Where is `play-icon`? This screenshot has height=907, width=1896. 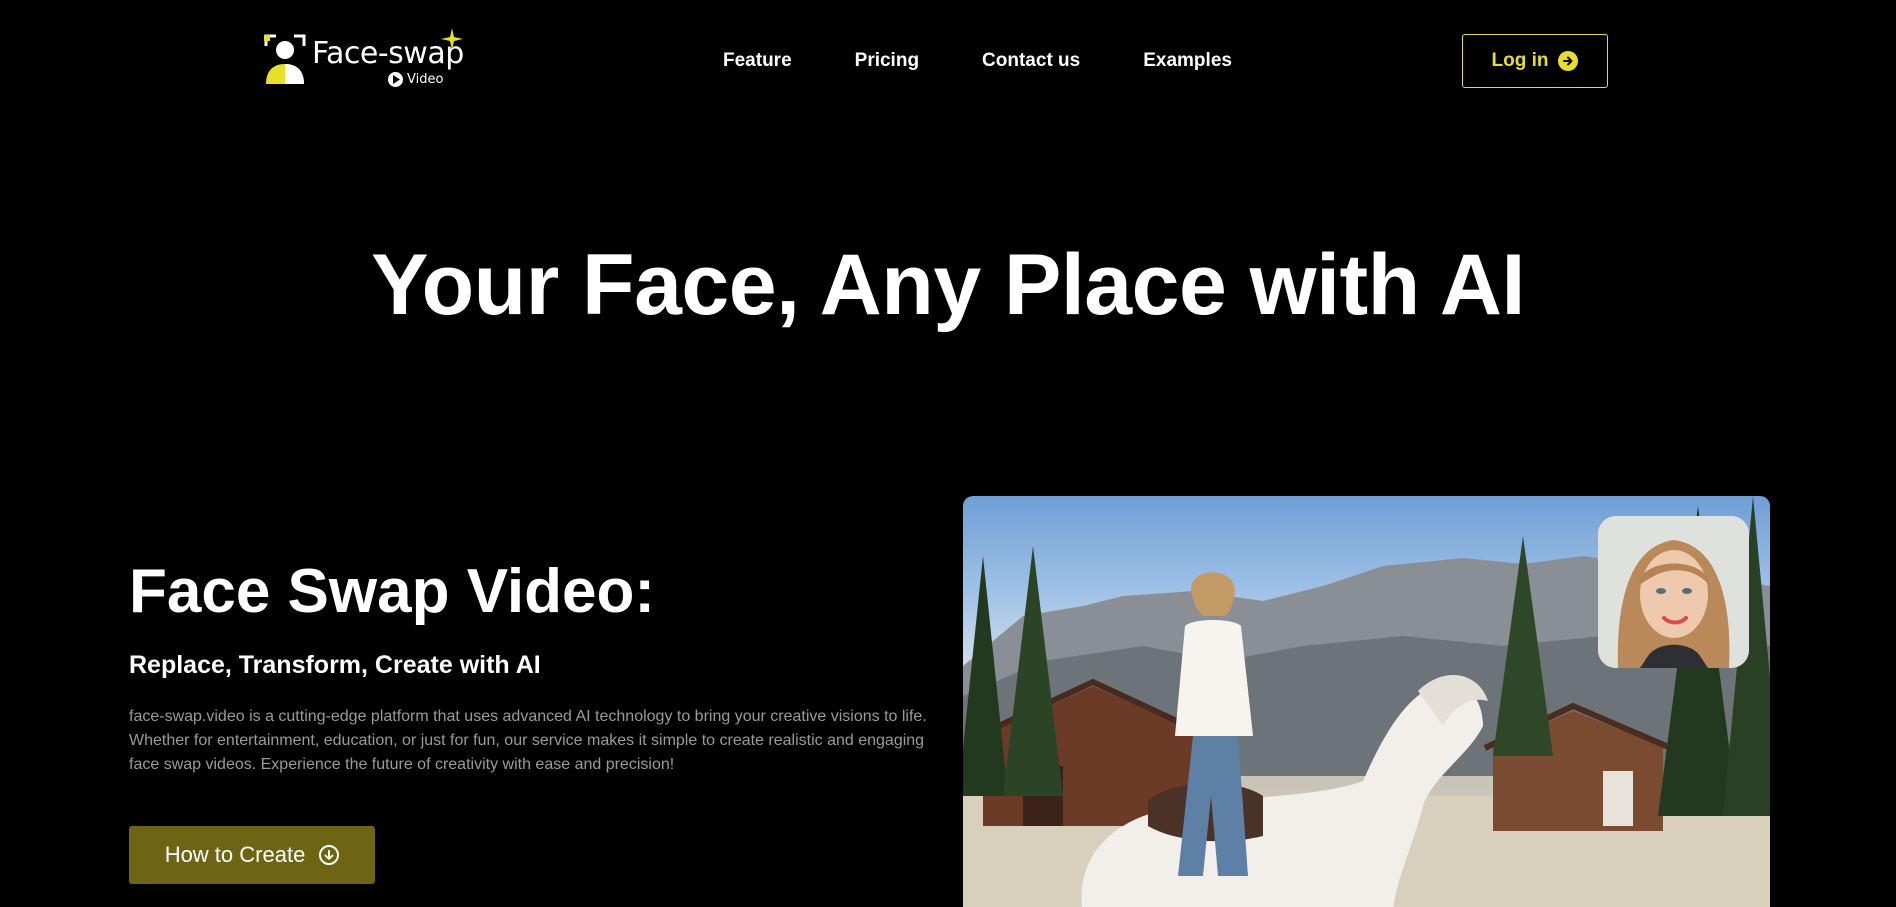
play-icon is located at coordinates (395, 79).